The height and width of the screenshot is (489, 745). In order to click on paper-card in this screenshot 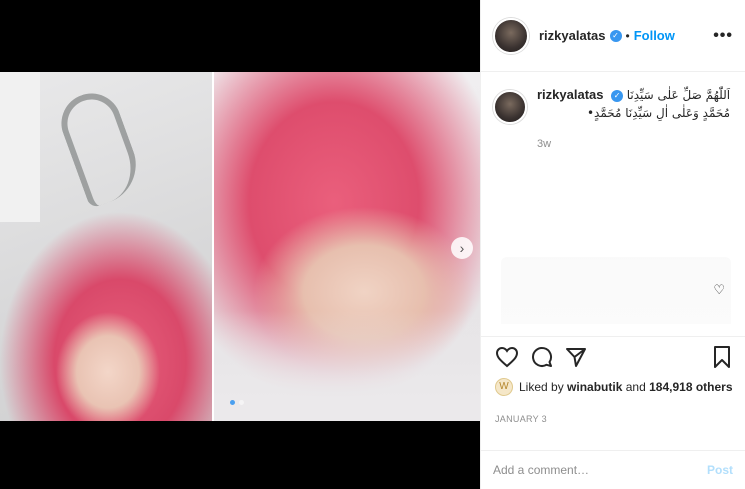, I will do `click(20, 147)`.